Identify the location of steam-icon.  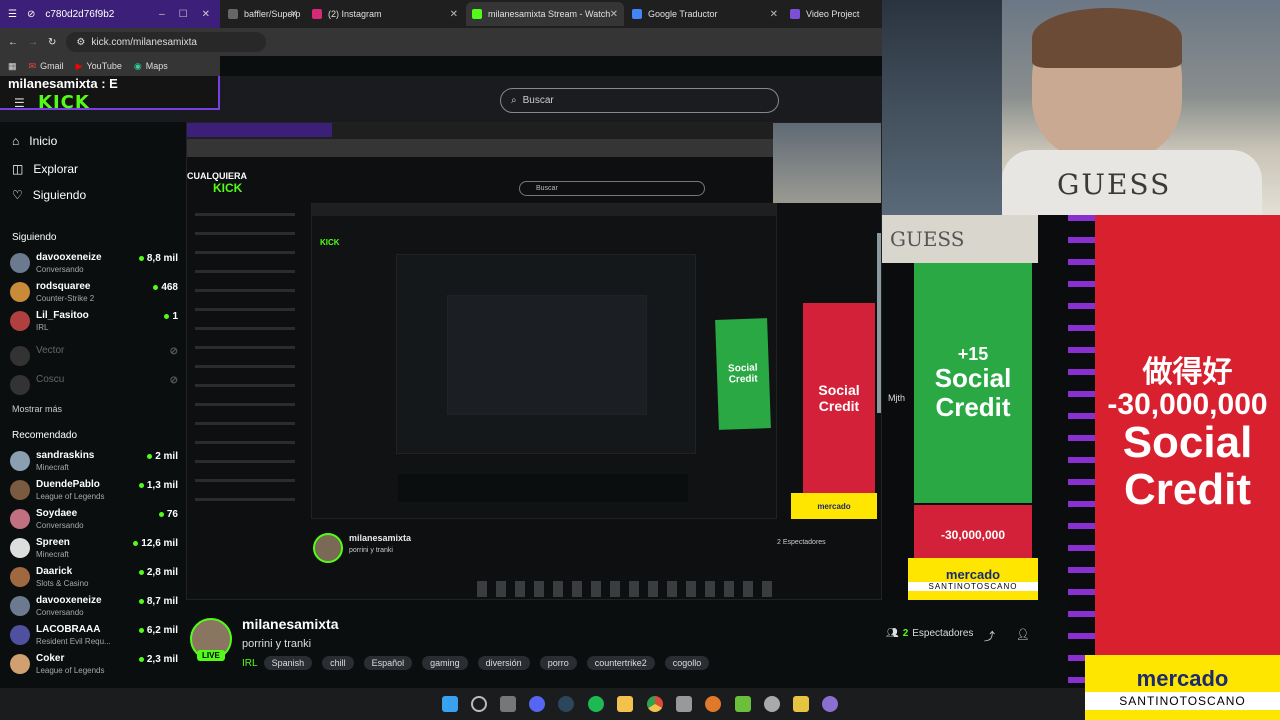
(566, 704).